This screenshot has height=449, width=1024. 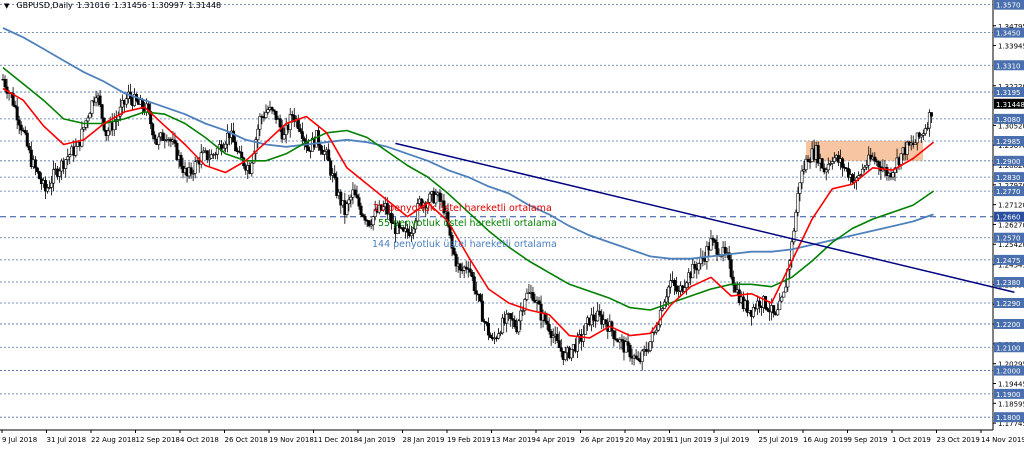 What do you see at coordinates (1008, 325) in the screenshot?
I see `level-badge-label: 1.2200` at bounding box center [1008, 325].